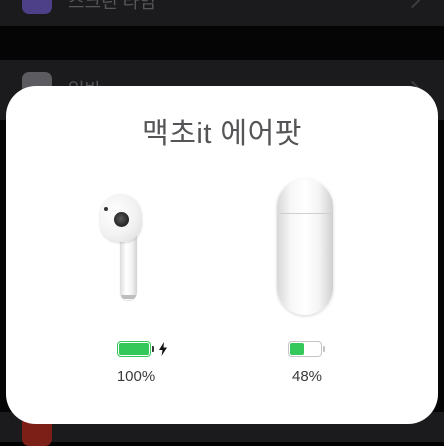 This screenshot has width=444, height=446. I want to click on case-battery-icon, so click(306, 349).